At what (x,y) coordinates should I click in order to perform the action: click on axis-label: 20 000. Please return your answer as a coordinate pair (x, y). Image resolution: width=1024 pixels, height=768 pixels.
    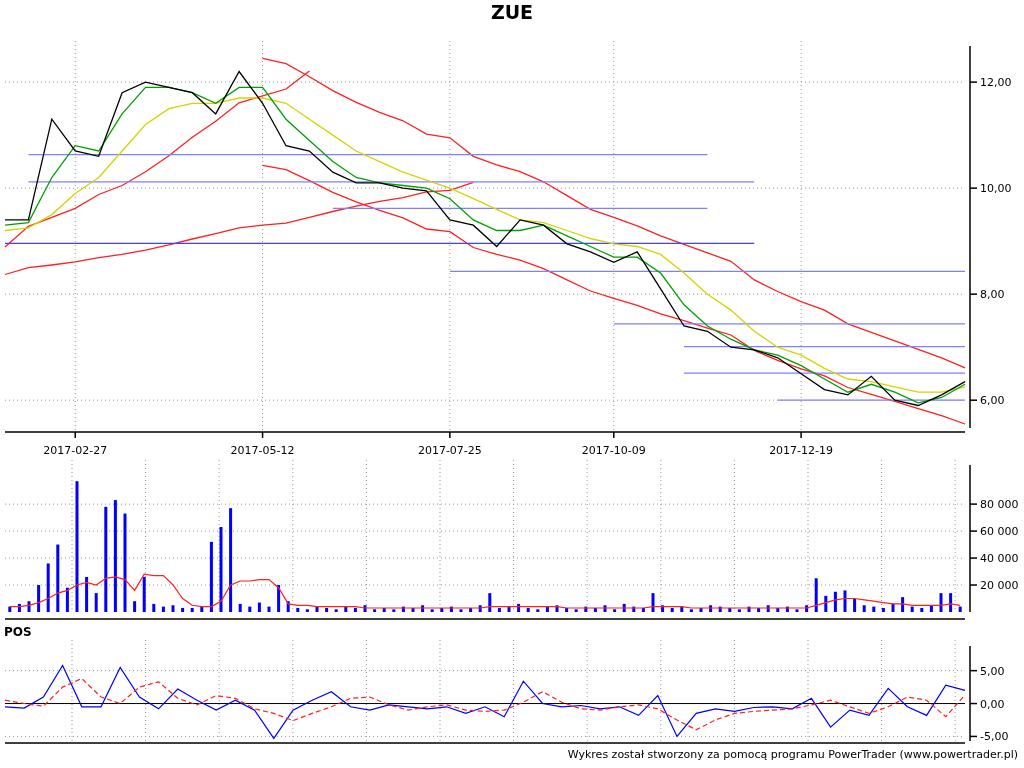
    Looking at the image, I should click on (999, 586).